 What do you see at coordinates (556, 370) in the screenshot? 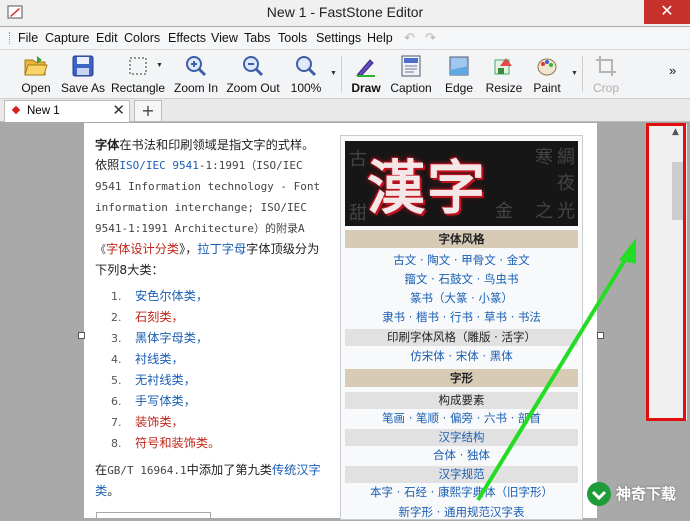
I see `annotation-arrow` at bounding box center [556, 370].